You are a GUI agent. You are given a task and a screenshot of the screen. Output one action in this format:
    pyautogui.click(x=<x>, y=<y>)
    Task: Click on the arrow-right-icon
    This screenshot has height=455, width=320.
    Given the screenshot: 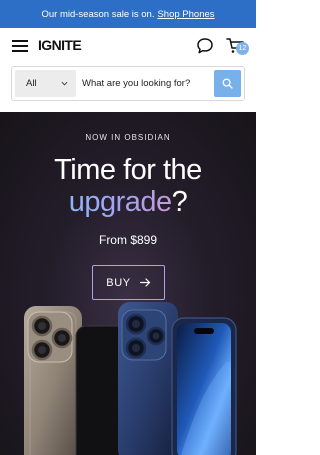 What is the action you would take?
    pyautogui.click(x=144, y=282)
    